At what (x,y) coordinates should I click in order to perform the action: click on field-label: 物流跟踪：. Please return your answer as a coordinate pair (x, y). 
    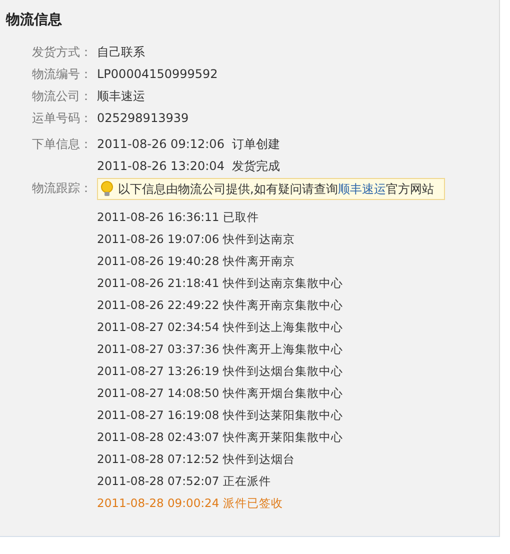
    Looking at the image, I should click on (62, 188).